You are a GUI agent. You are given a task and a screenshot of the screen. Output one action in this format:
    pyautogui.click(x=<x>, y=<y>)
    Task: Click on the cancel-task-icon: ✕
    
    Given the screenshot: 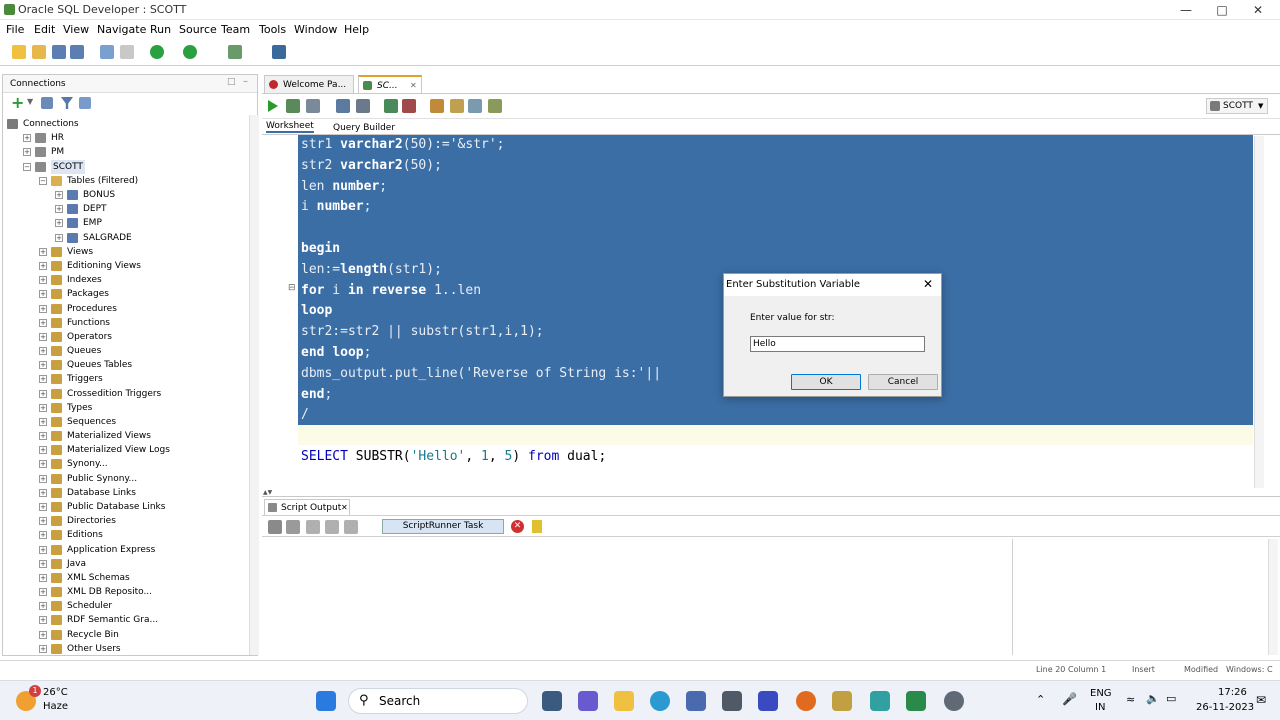 What is the action you would take?
    pyautogui.click(x=517, y=526)
    